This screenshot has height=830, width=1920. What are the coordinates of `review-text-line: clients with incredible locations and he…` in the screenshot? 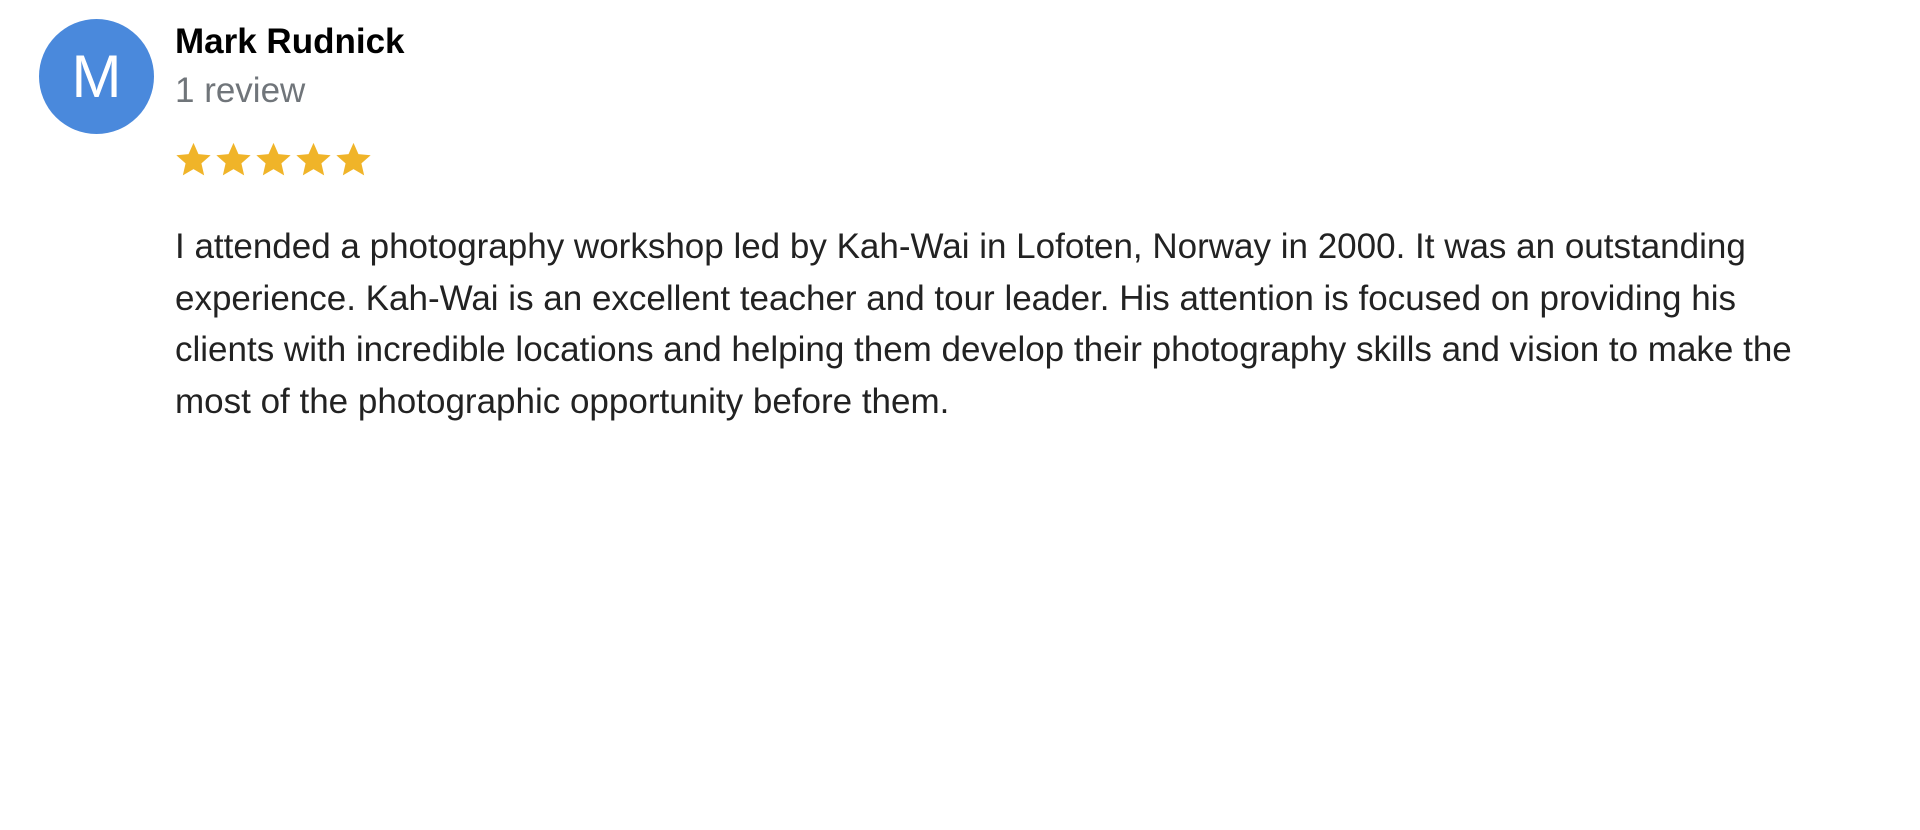 It's located at (983, 349).